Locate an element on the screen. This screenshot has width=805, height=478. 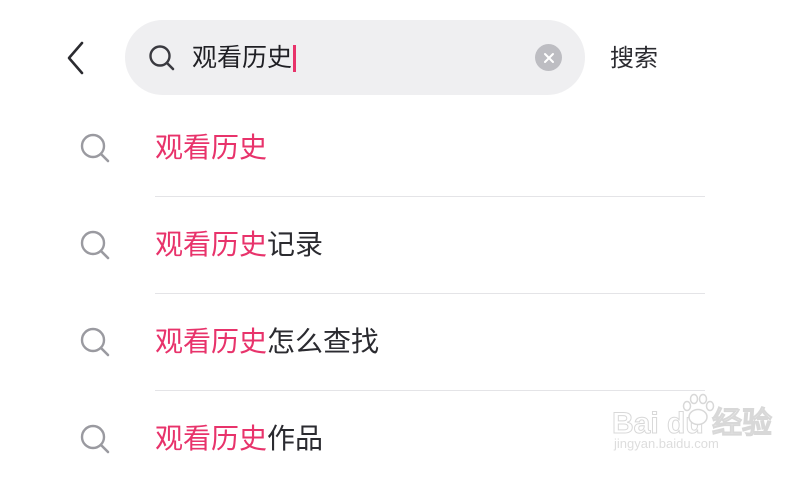
back-button is located at coordinates (76, 58).